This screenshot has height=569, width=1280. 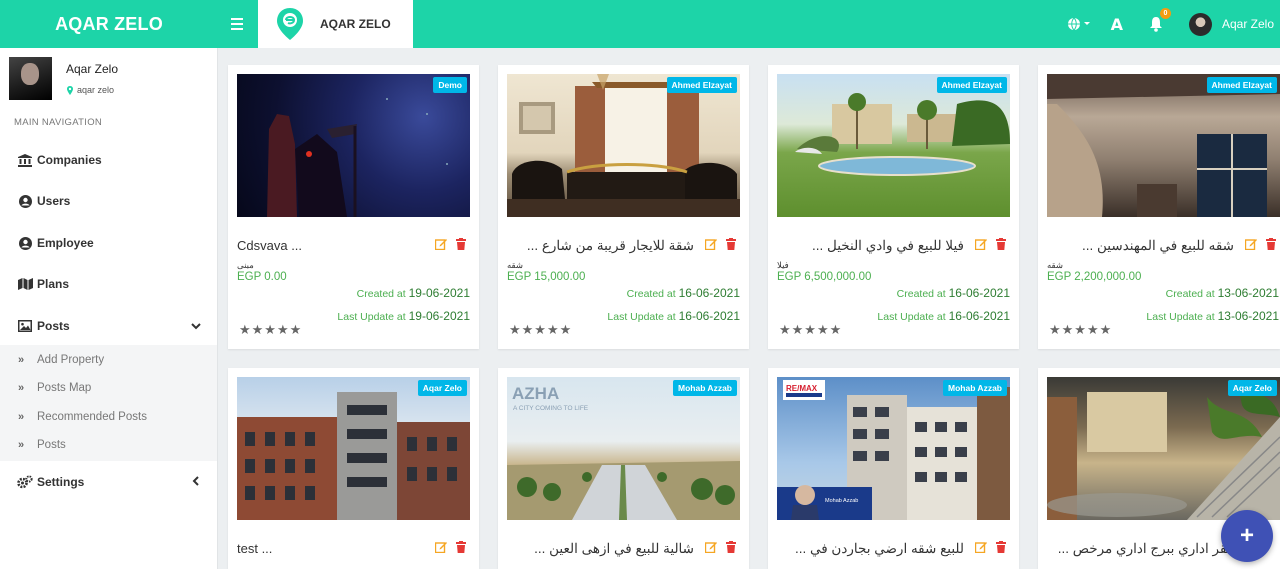 What do you see at coordinates (1248, 316) in the screenshot?
I see `updated-date: 13-06-2021` at bounding box center [1248, 316].